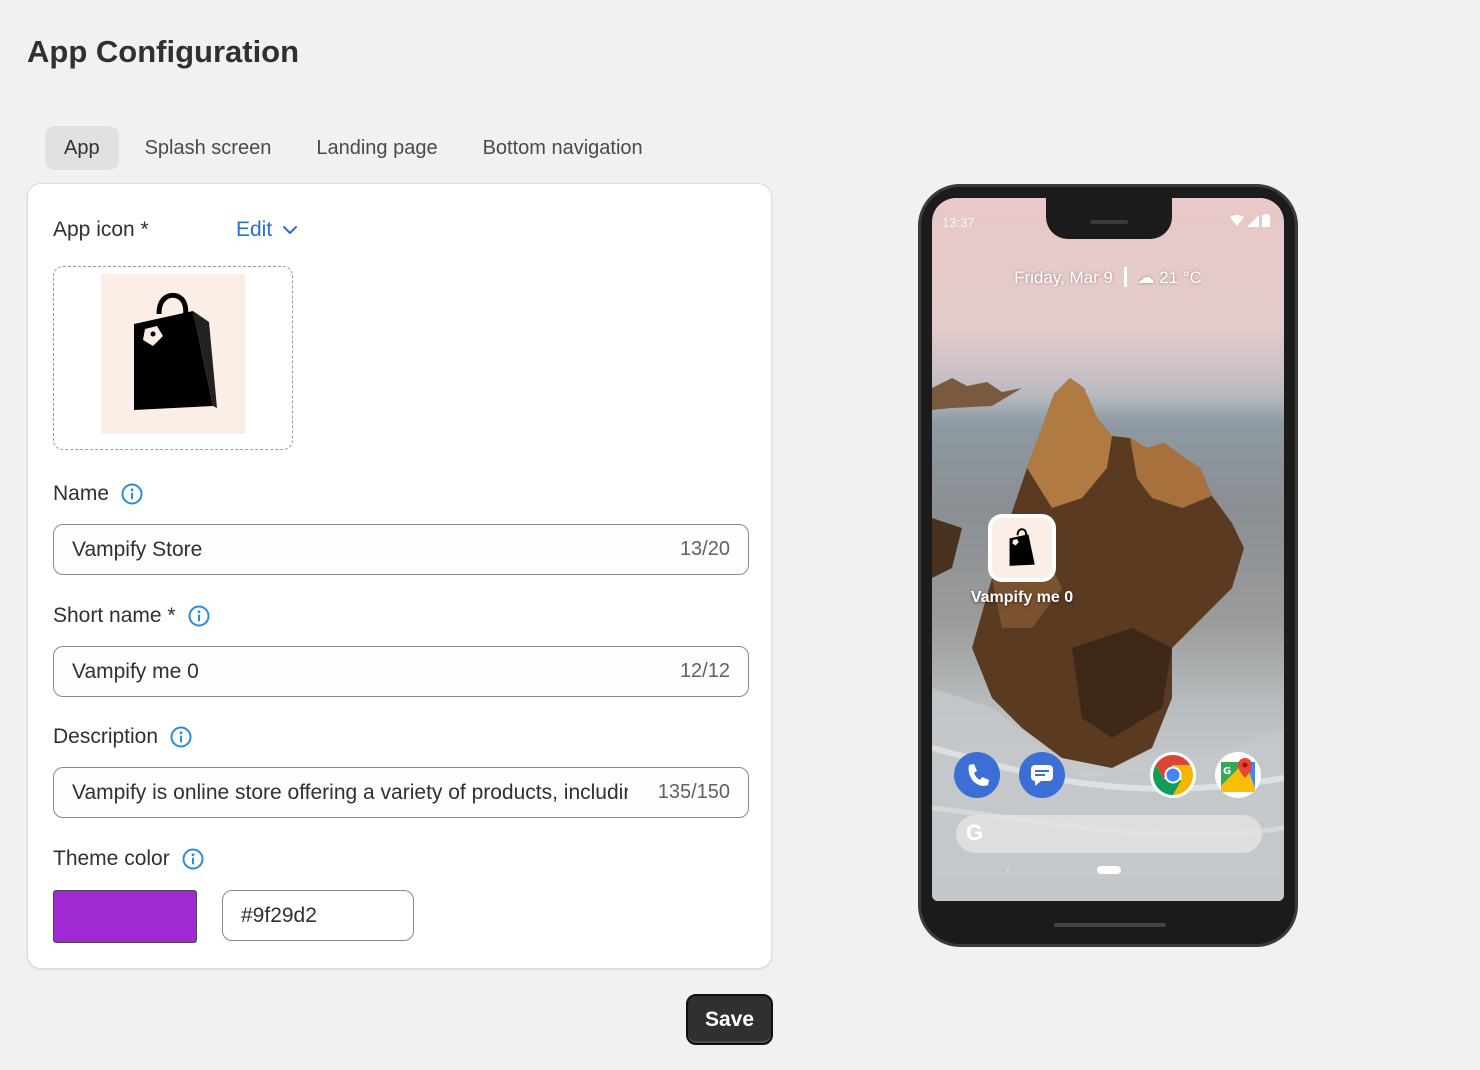 This screenshot has width=1480, height=1070. I want to click on short-name-field: 12/12, so click(401, 671).